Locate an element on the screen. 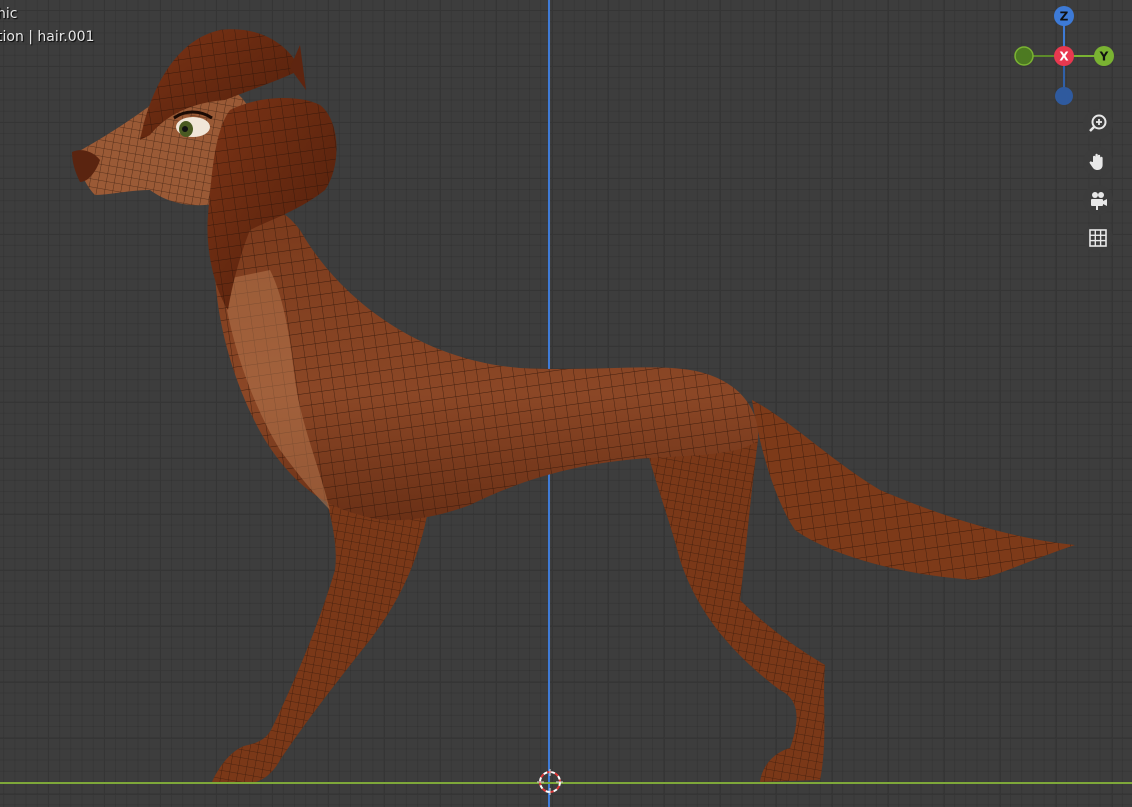 The image size is (1132, 807). zoom-button is located at coordinates (1098, 124).